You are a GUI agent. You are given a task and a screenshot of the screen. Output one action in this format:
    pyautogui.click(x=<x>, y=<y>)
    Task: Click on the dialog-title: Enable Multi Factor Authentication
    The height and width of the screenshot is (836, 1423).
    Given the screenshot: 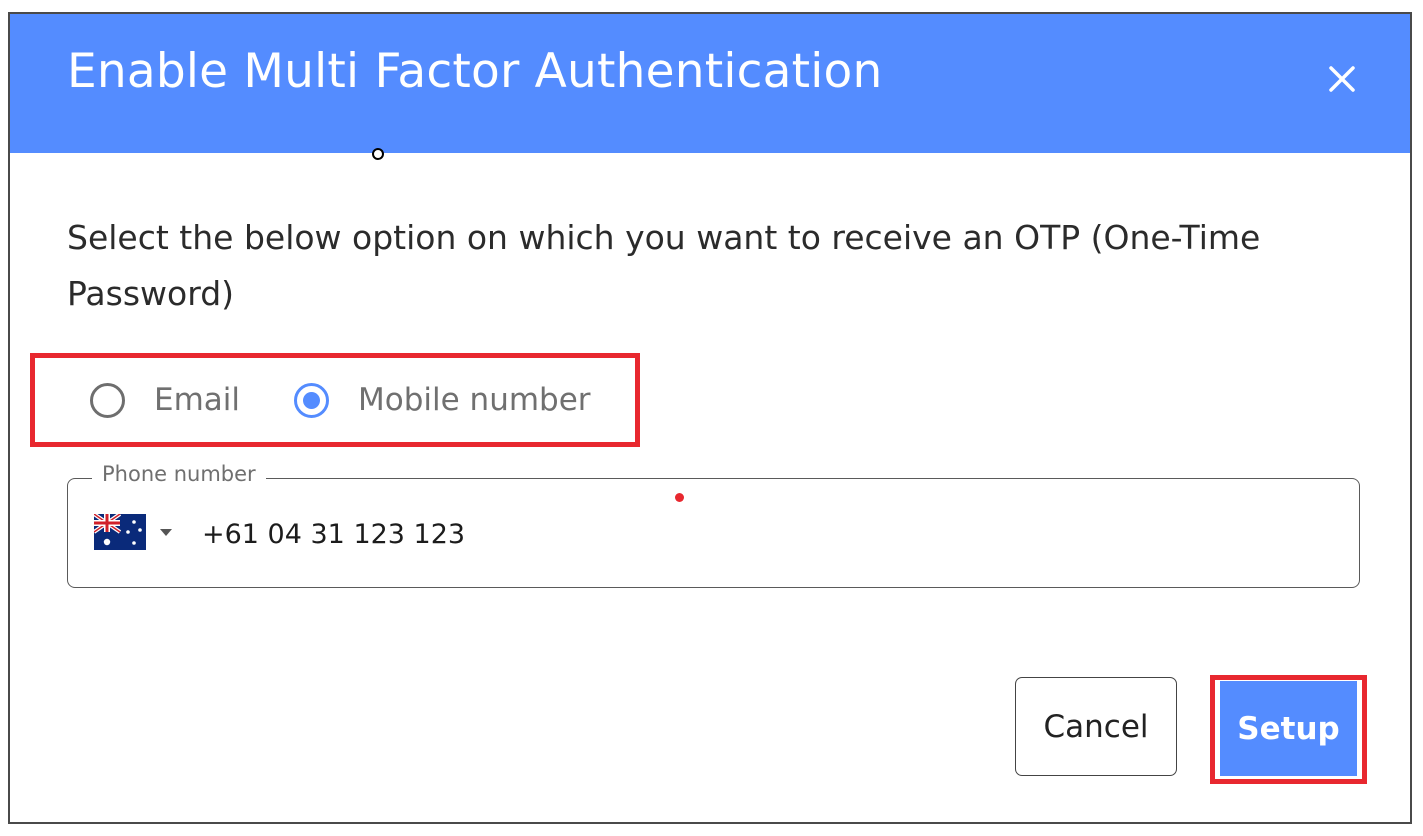 What is the action you would take?
    pyautogui.click(x=475, y=71)
    